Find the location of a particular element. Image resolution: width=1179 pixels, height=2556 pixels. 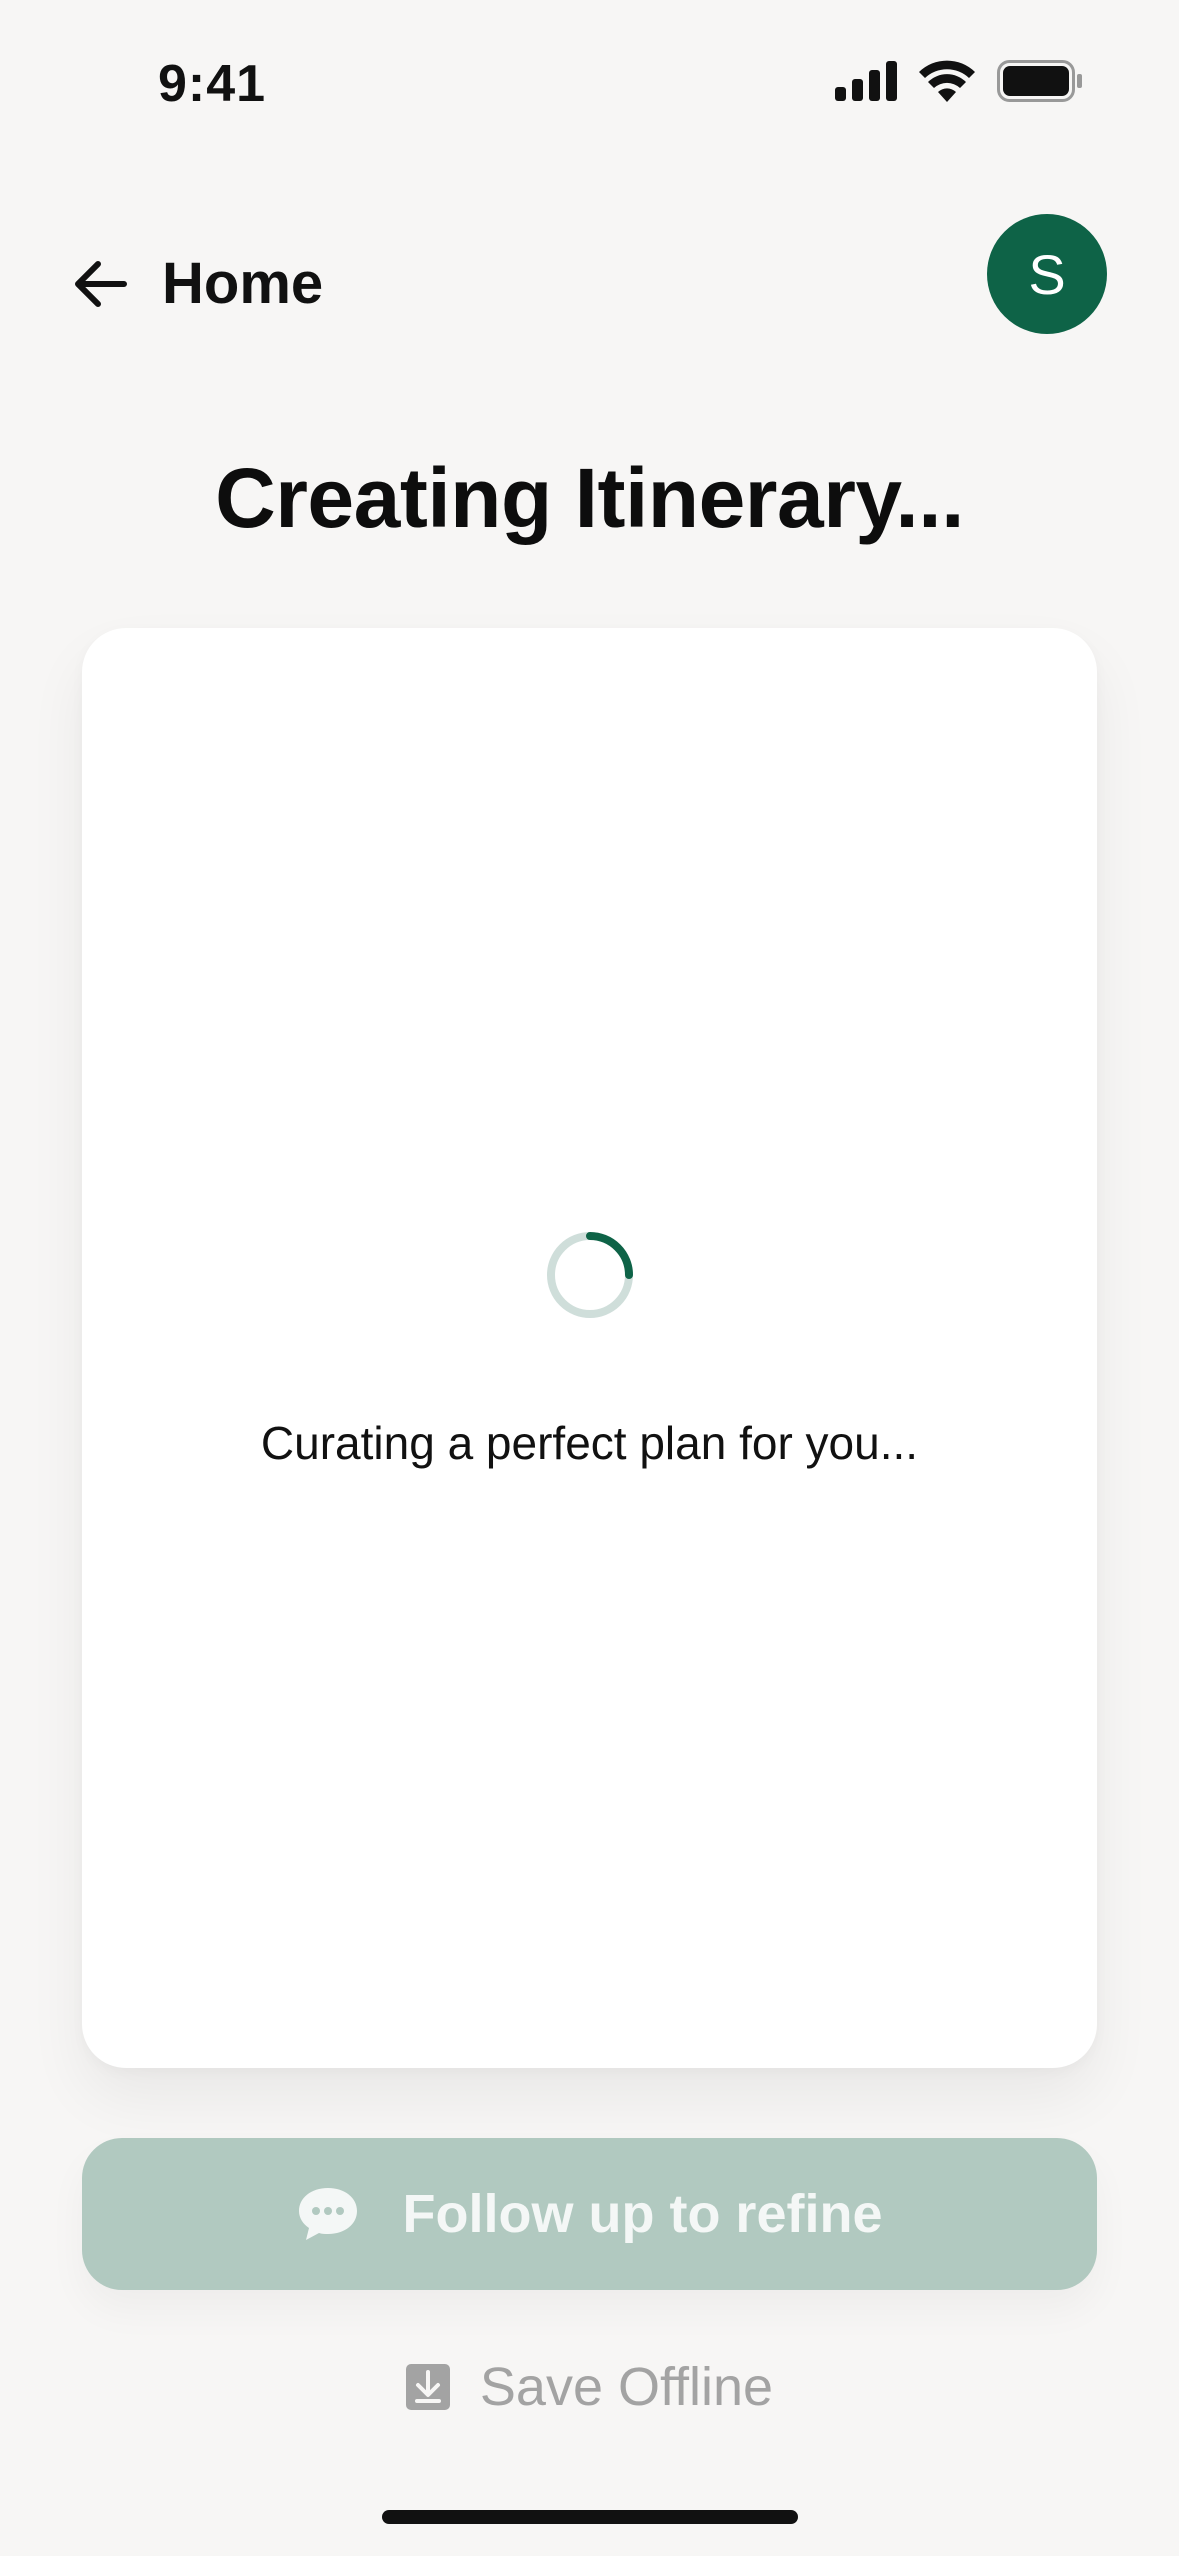

header: Home S is located at coordinates (589, 275).